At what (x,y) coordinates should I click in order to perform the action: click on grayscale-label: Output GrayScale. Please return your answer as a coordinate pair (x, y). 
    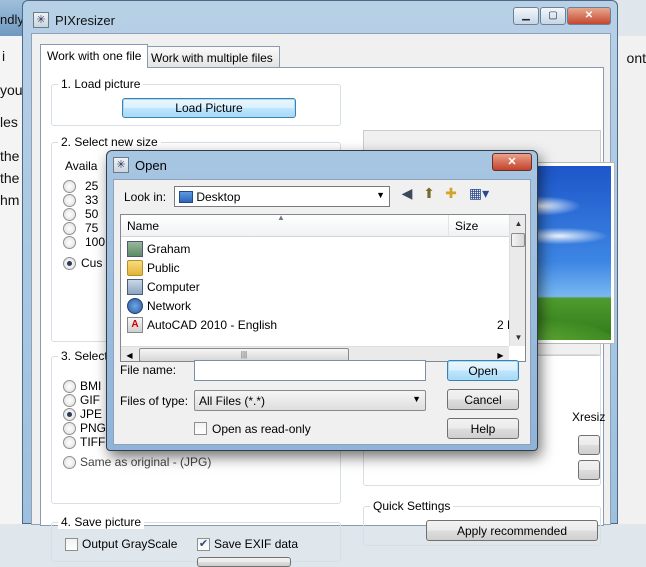
    Looking at the image, I should click on (130, 544).